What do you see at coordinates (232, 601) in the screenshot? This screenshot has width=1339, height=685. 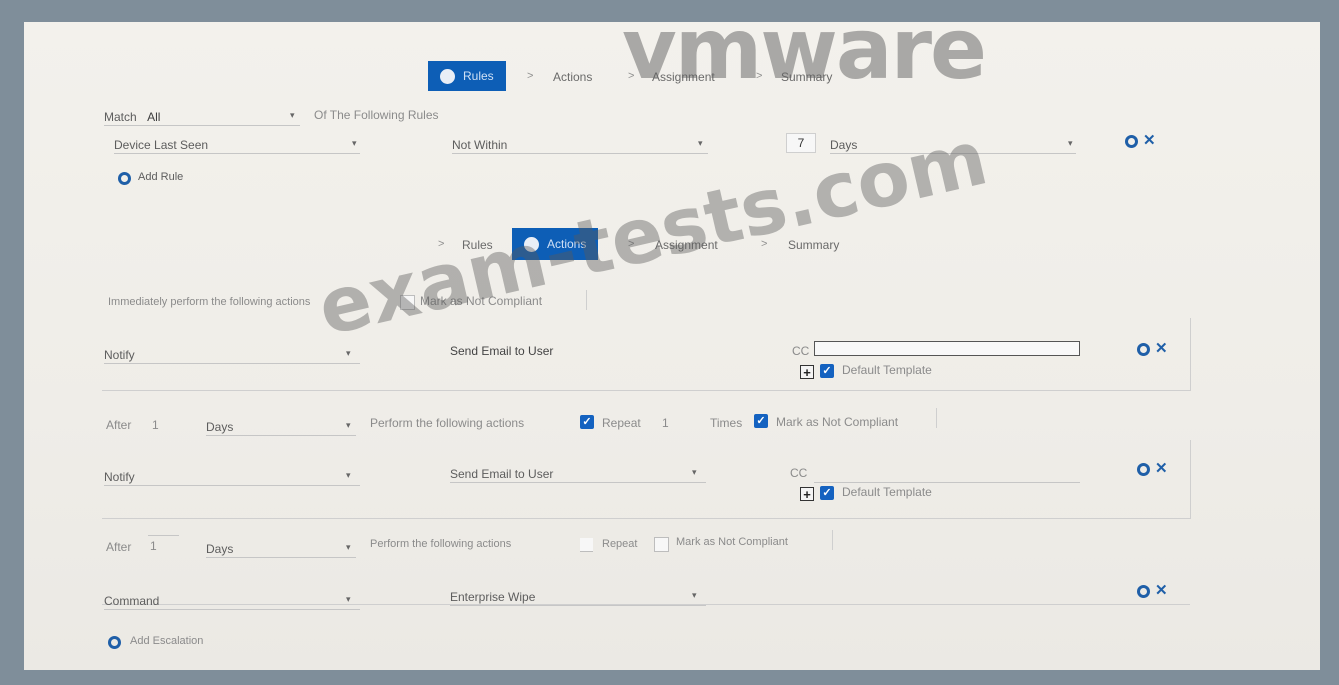 I see `action3-type-select: Command ▾` at bounding box center [232, 601].